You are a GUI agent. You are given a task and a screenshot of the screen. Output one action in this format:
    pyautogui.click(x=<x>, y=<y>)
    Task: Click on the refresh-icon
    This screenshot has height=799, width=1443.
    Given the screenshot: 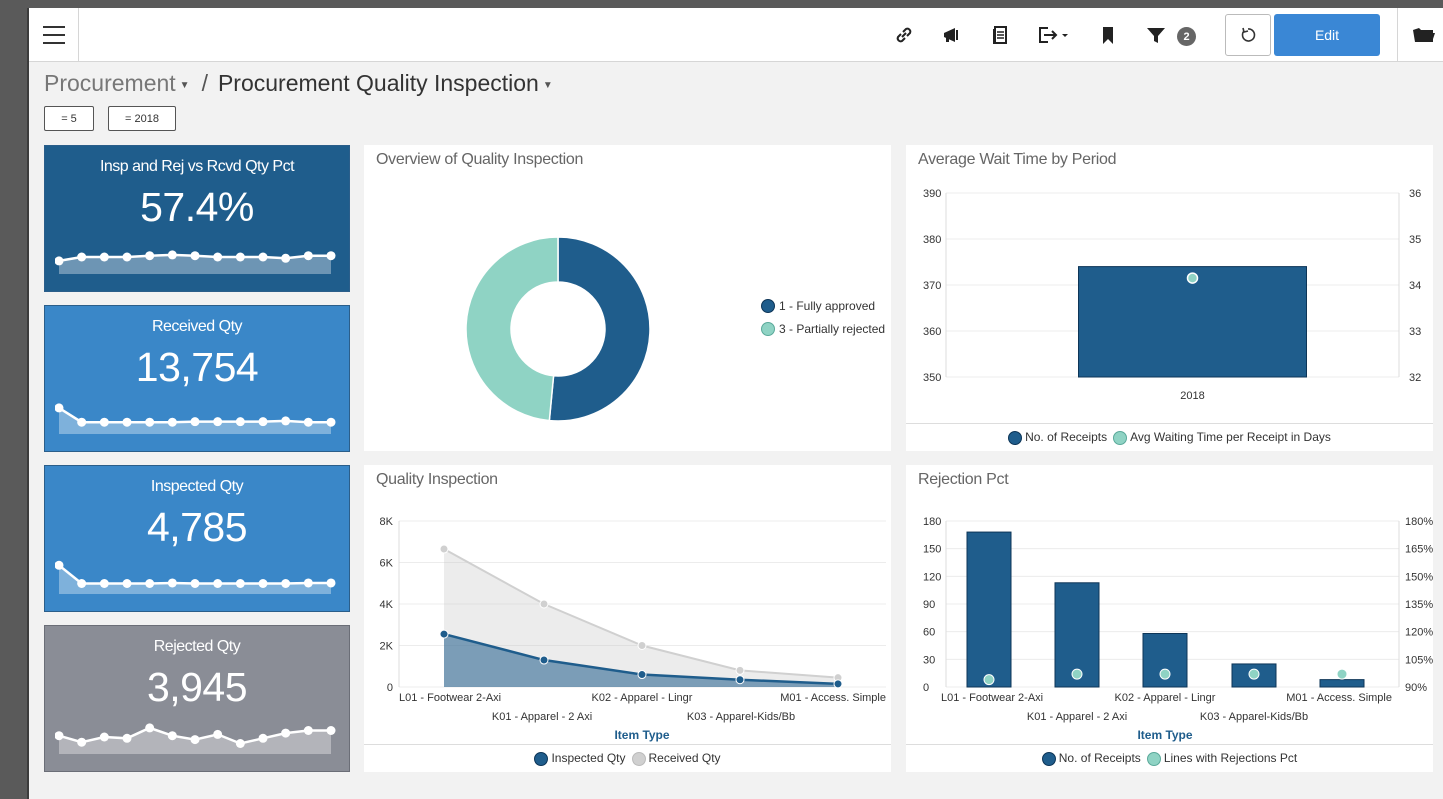 What is the action you would take?
    pyautogui.click(x=1248, y=34)
    